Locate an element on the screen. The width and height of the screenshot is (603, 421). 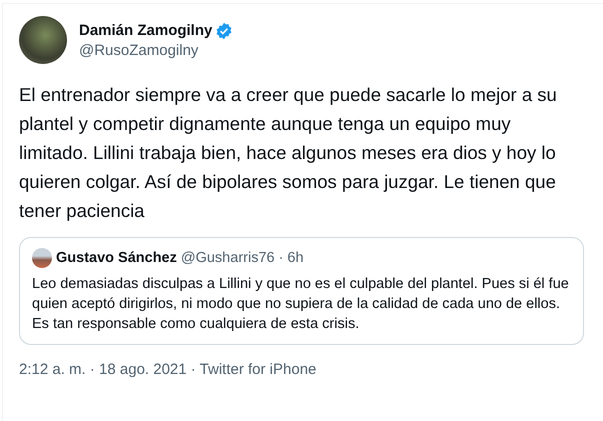
quoted-author-name: Gustavo Sánchez is located at coordinates (116, 258).